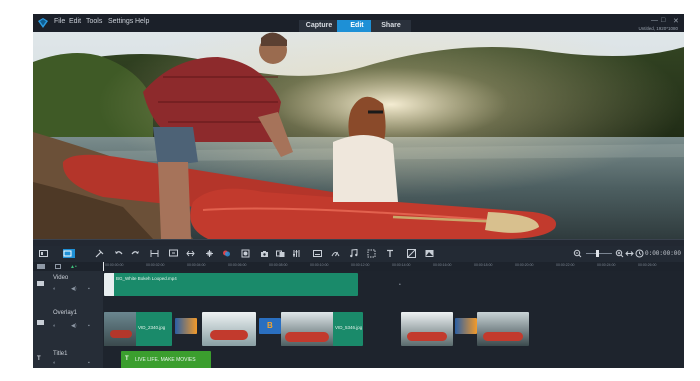 The width and height of the screenshot is (700, 381). What do you see at coordinates (43, 23) in the screenshot?
I see `app-logo-icon` at bounding box center [43, 23].